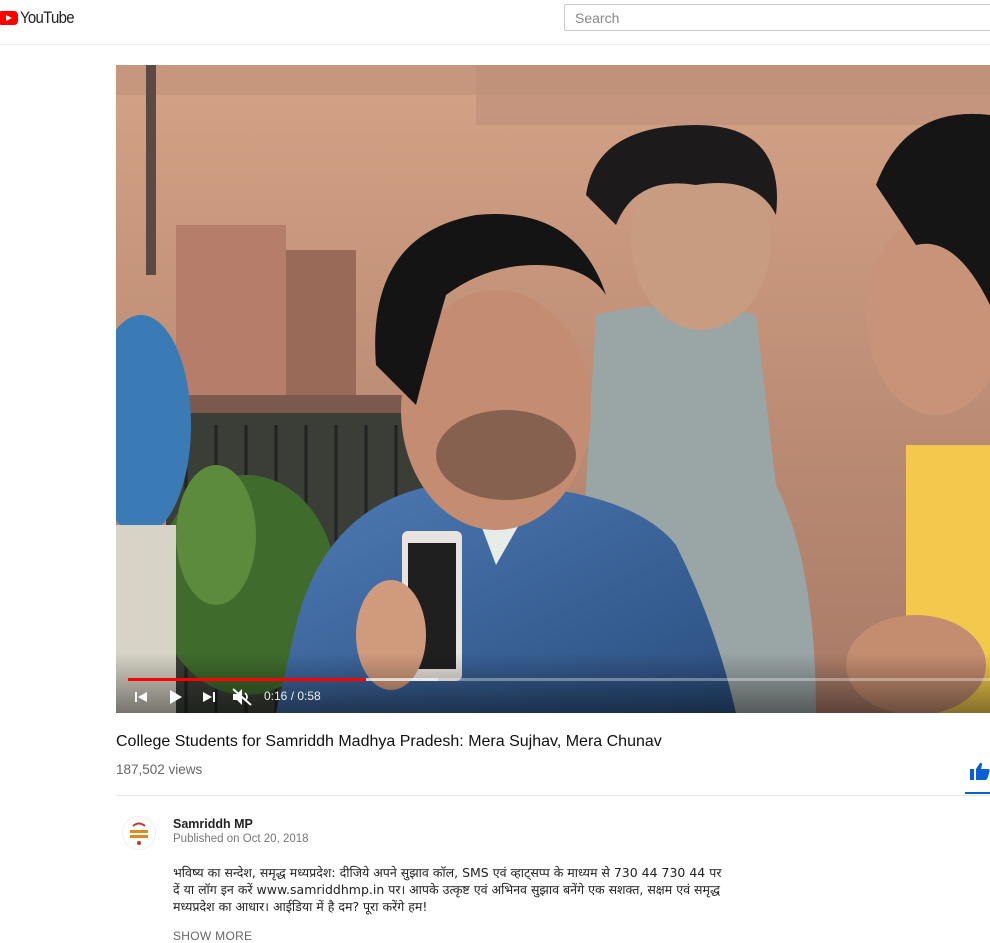 The height and width of the screenshot is (943, 990). I want to click on channel-logo-icon, so click(139, 833).